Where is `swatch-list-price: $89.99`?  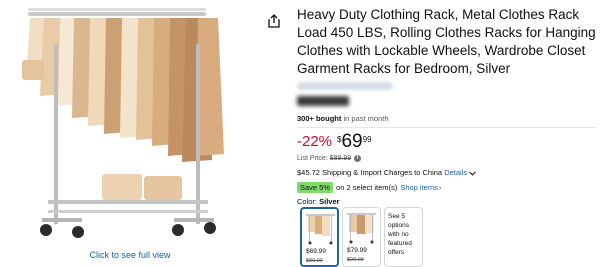 swatch-list-price: $89.99 is located at coordinates (314, 261).